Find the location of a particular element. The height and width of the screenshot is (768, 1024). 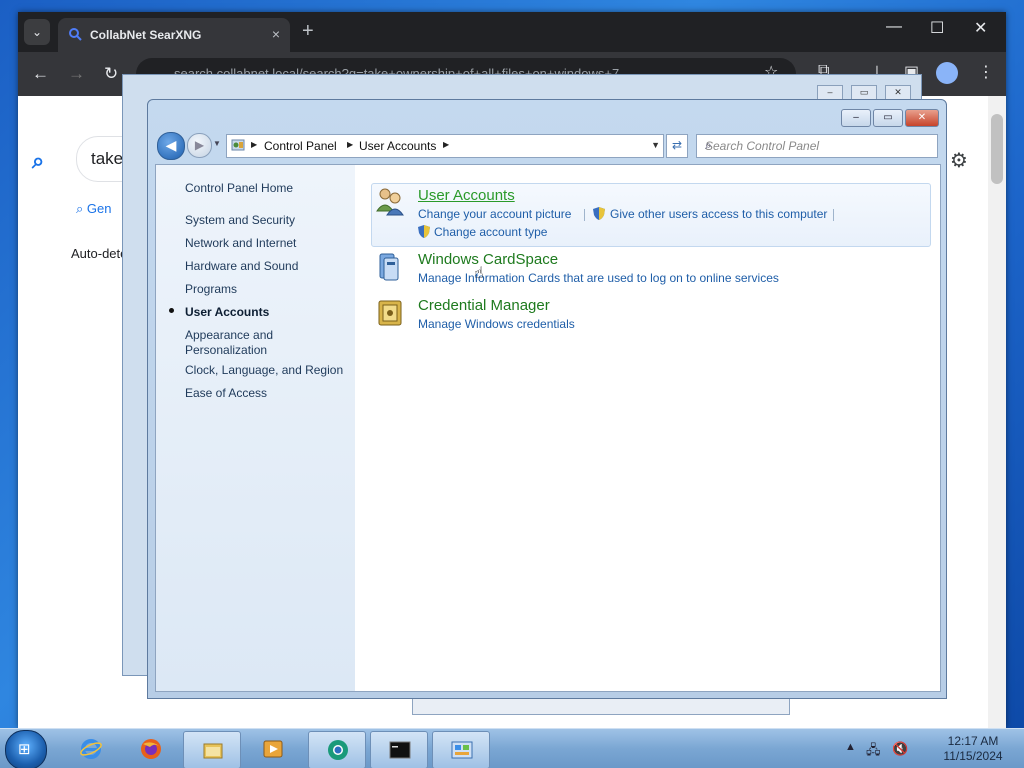

taskbar-internet-explorer is located at coordinates (90, 749).